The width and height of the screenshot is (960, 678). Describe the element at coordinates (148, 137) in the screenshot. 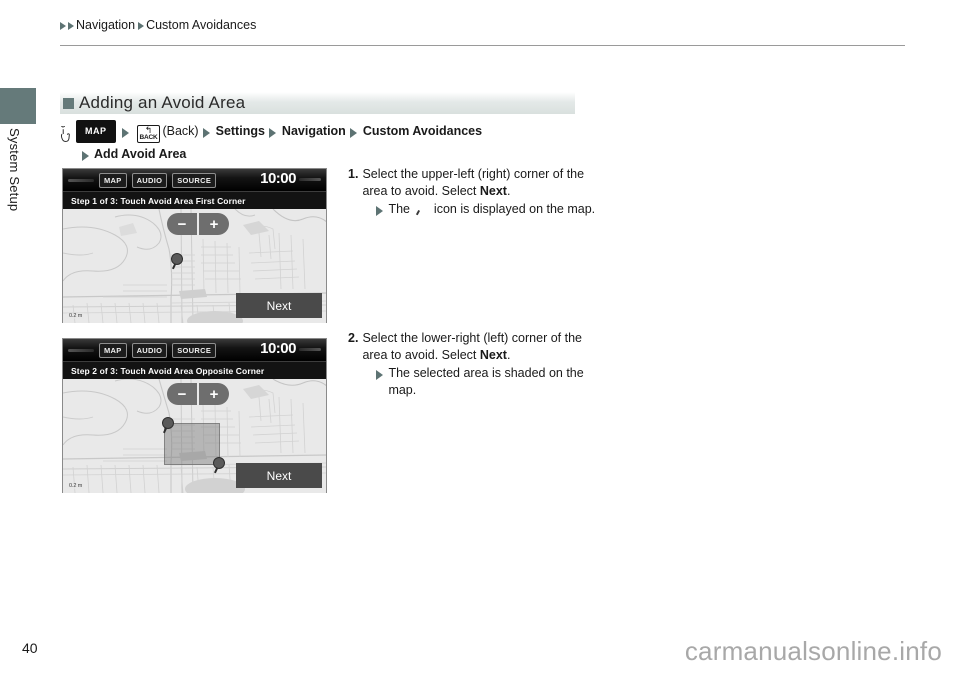

I see `back-button-label: BACK` at that location.